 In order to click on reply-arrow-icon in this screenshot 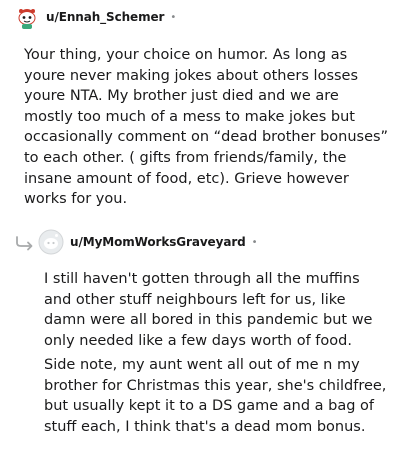, I will do `click(24, 243)`.